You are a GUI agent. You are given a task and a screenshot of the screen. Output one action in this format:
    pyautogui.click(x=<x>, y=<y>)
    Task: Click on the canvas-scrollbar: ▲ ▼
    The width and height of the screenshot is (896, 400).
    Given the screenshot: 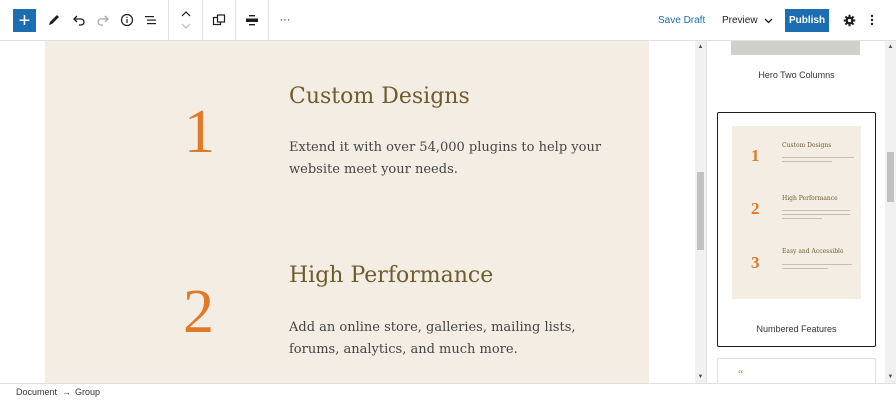 What is the action you would take?
    pyautogui.click(x=700, y=212)
    